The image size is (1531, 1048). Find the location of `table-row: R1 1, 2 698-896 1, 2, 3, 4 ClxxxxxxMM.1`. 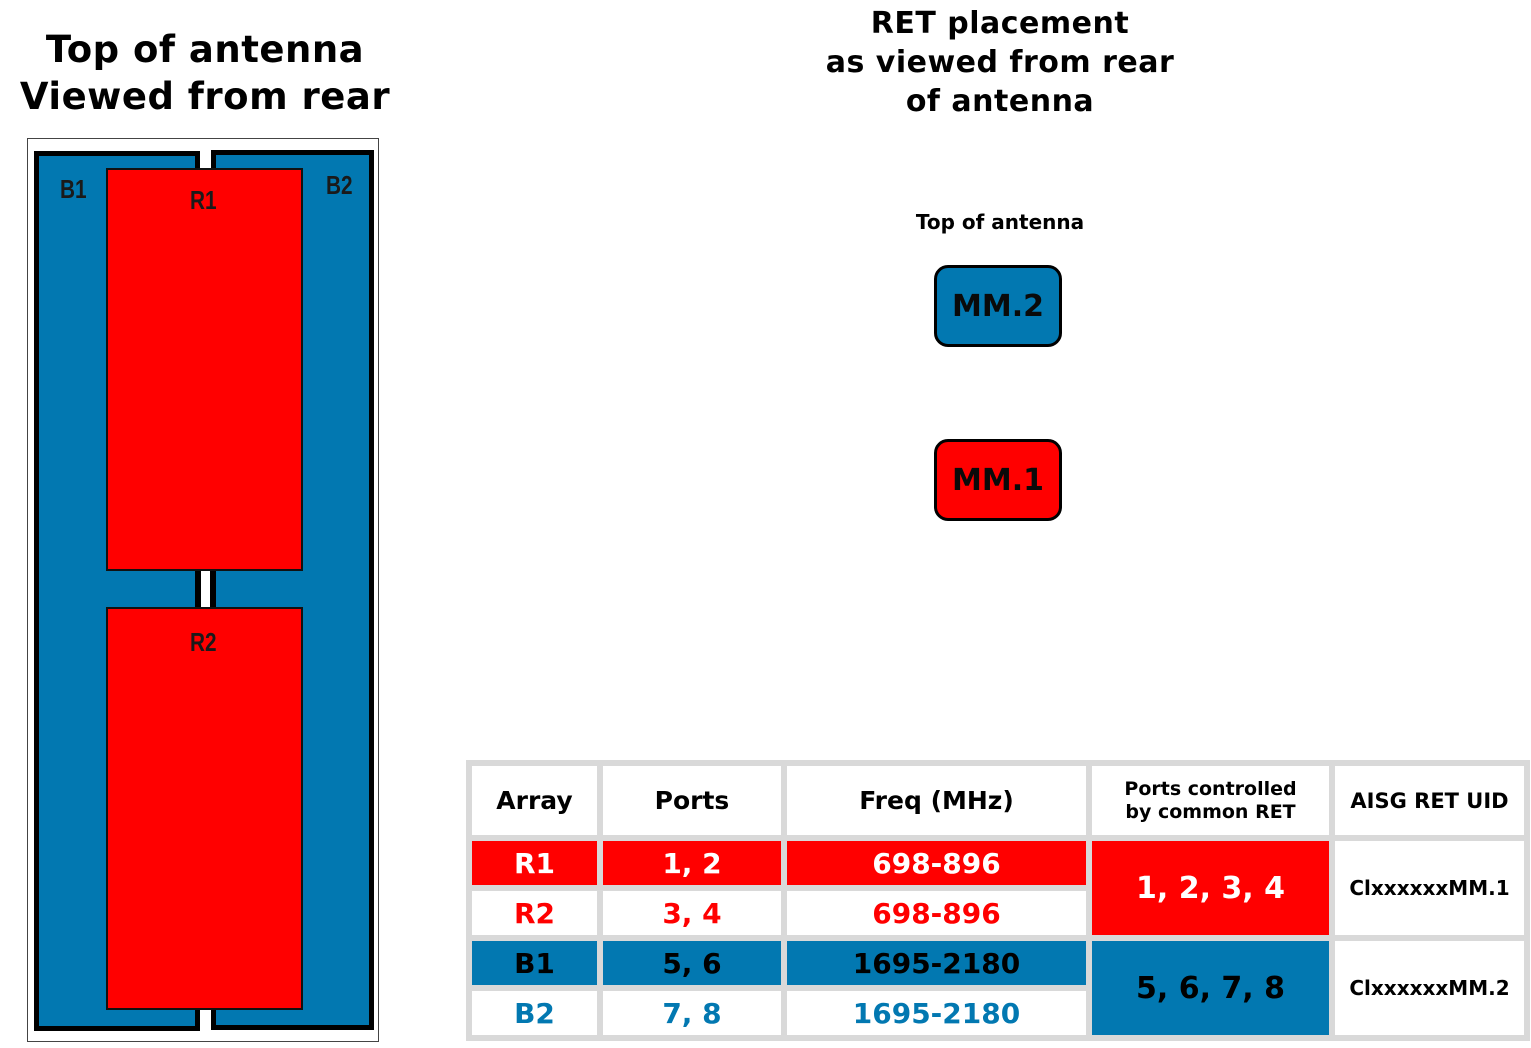

table-row: R1 1, 2 698-896 1, 2, 3, 4 ClxxxxxxMM.1 is located at coordinates (998, 888).